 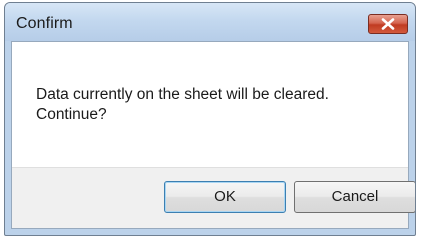 What do you see at coordinates (44, 23) in the screenshot?
I see `dialog-title: Confirm` at bounding box center [44, 23].